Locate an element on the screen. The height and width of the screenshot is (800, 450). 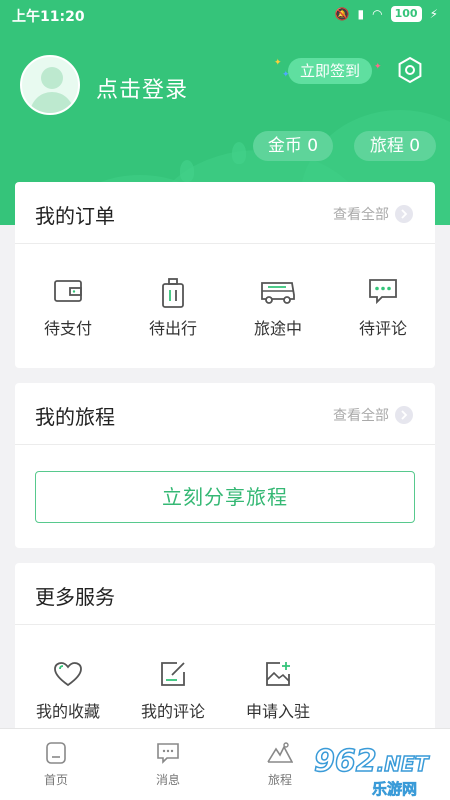
tab-home: 首页 is located at coordinates (56, 764).